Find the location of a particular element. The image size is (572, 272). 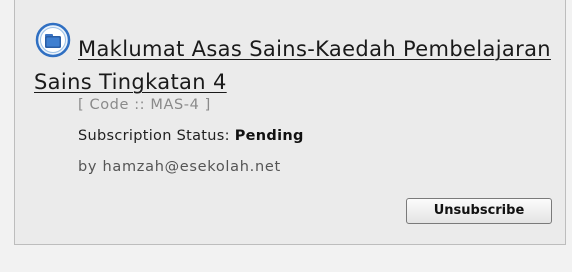

status-value: Pending is located at coordinates (269, 136).